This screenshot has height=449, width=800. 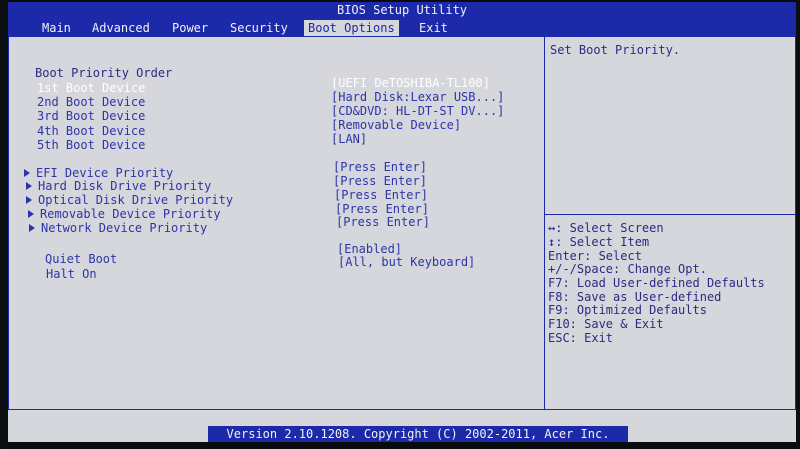 I want to click on boot-device-1-label: 1st Boot Device, so click(x=91, y=88).